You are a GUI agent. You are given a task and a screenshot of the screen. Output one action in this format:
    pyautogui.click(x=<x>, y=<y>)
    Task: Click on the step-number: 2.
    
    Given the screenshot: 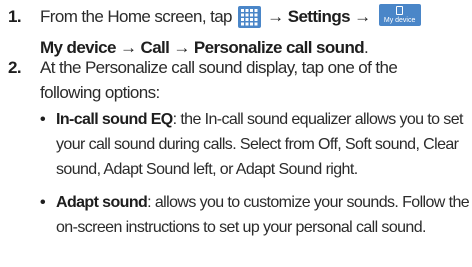 What is the action you would take?
    pyautogui.click(x=15, y=67)
    